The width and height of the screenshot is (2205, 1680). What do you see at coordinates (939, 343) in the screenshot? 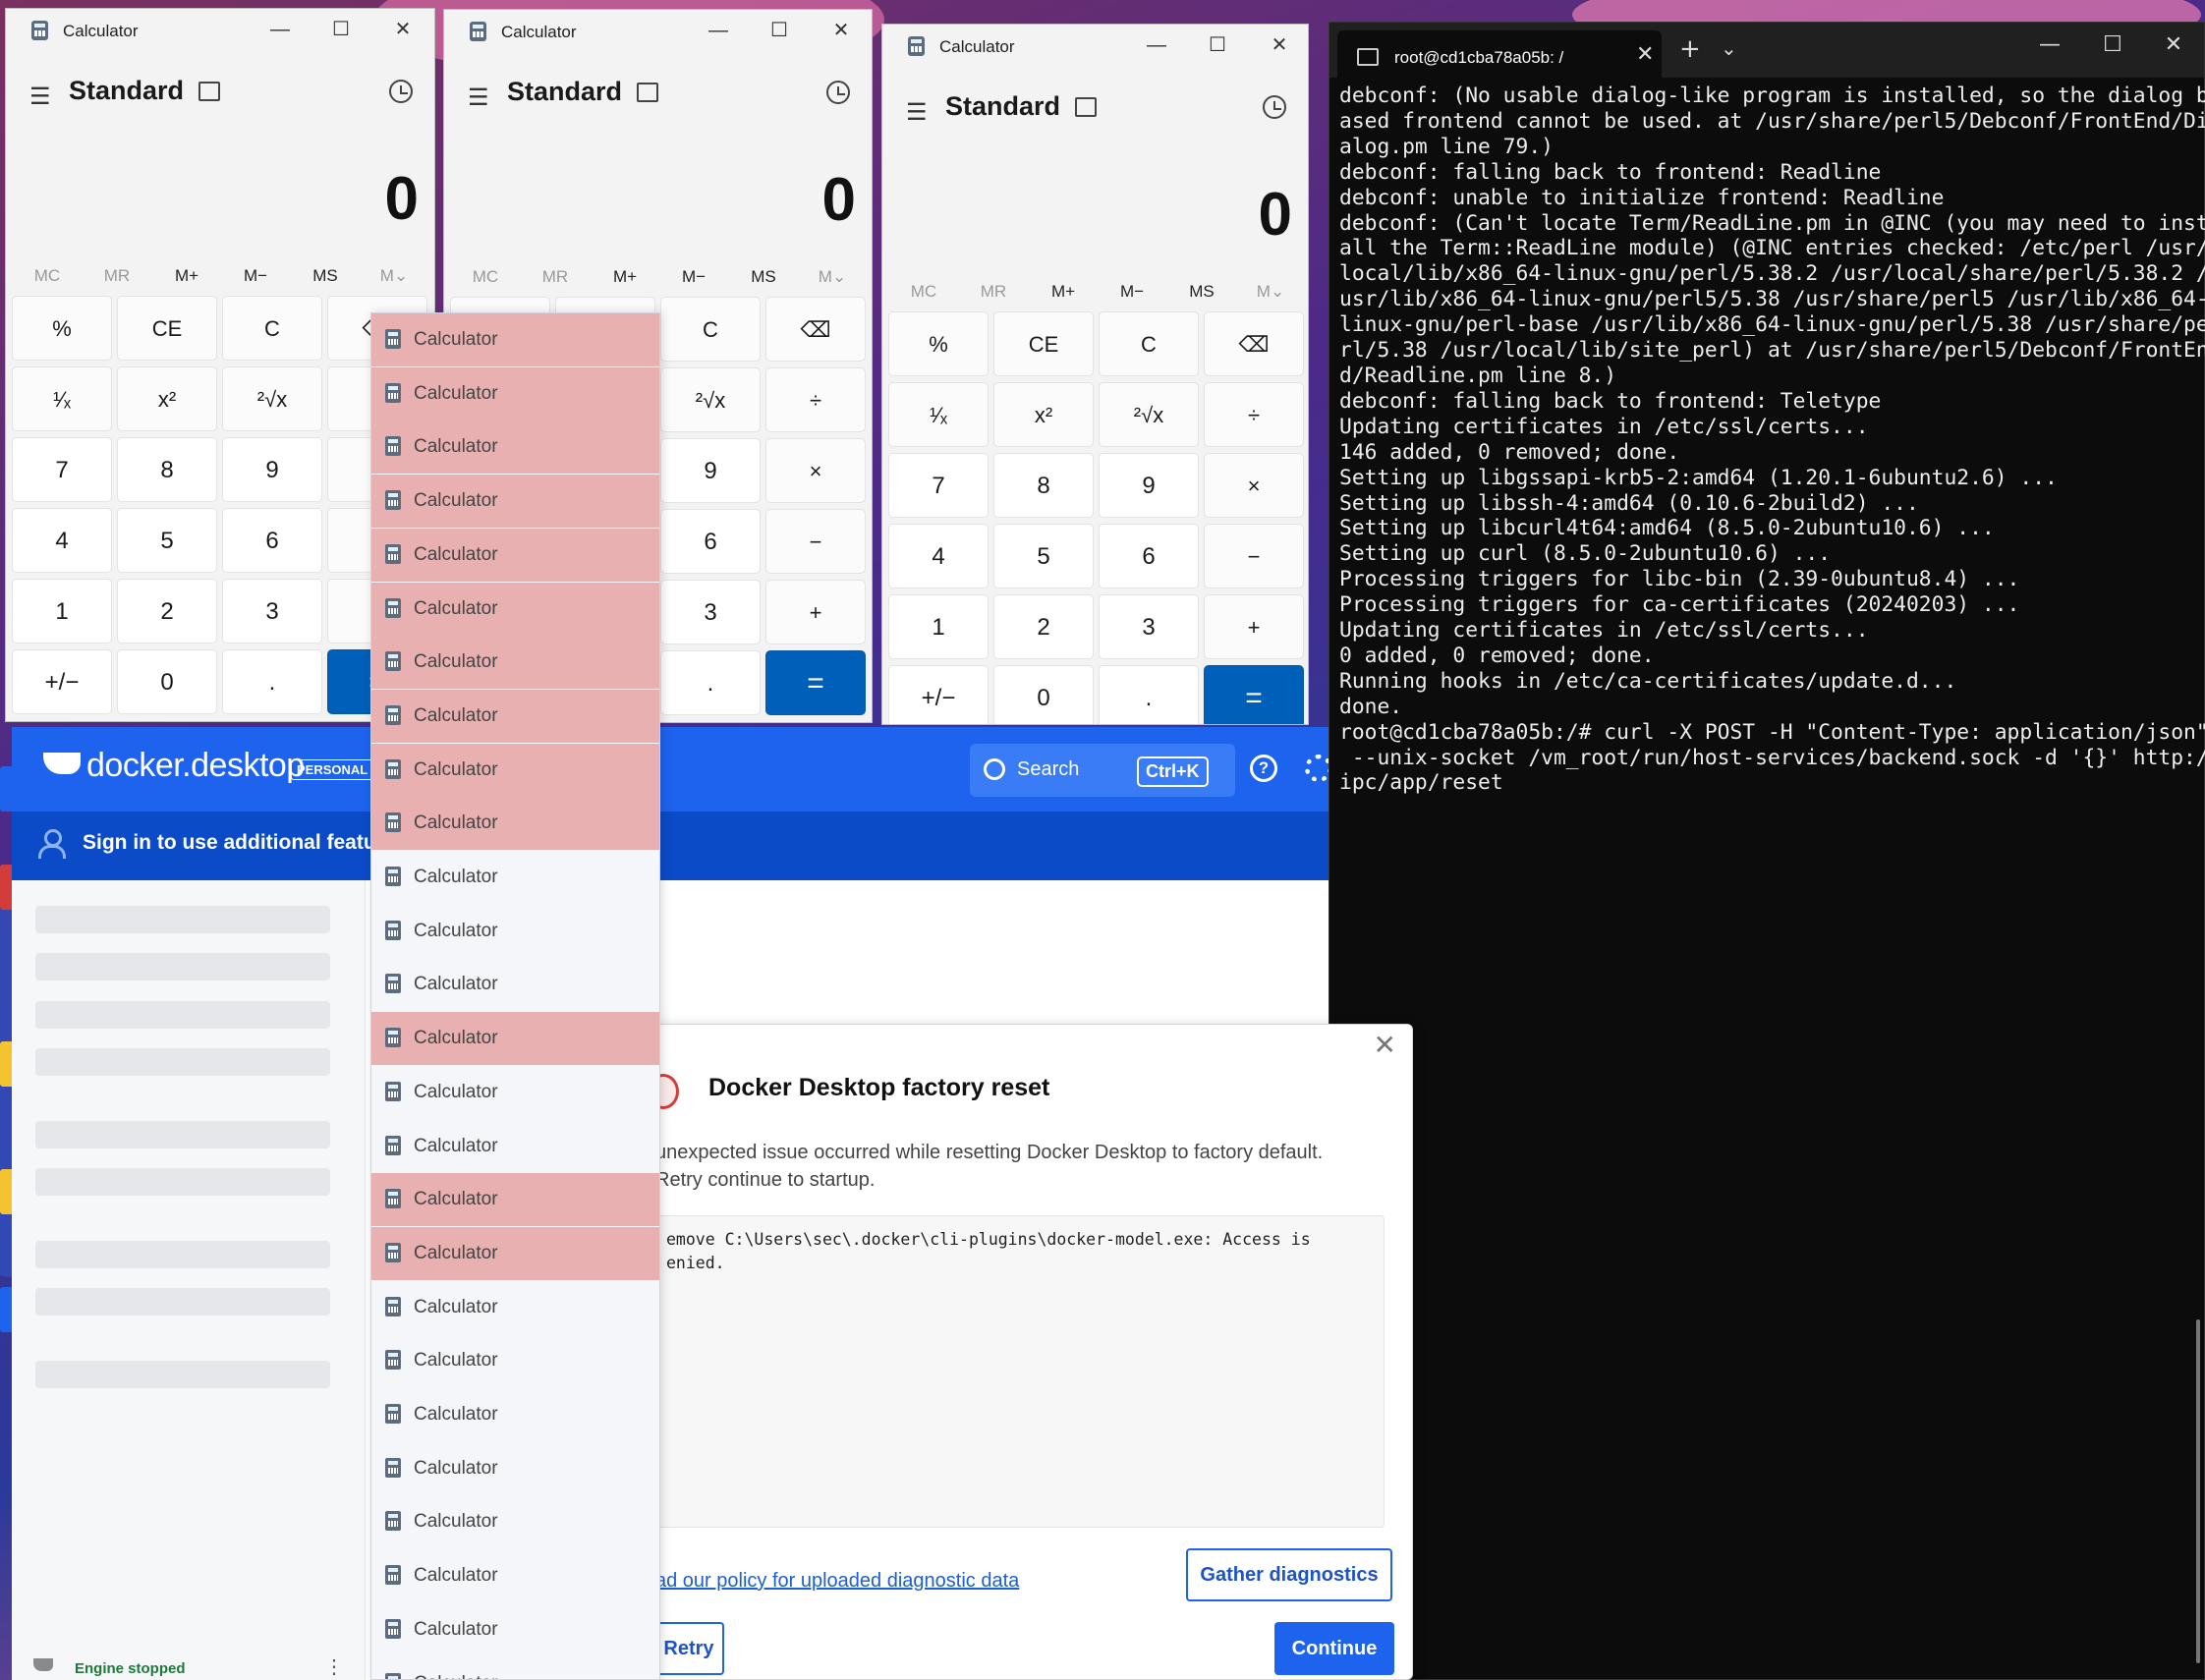
I see `calc-key: %` at bounding box center [939, 343].